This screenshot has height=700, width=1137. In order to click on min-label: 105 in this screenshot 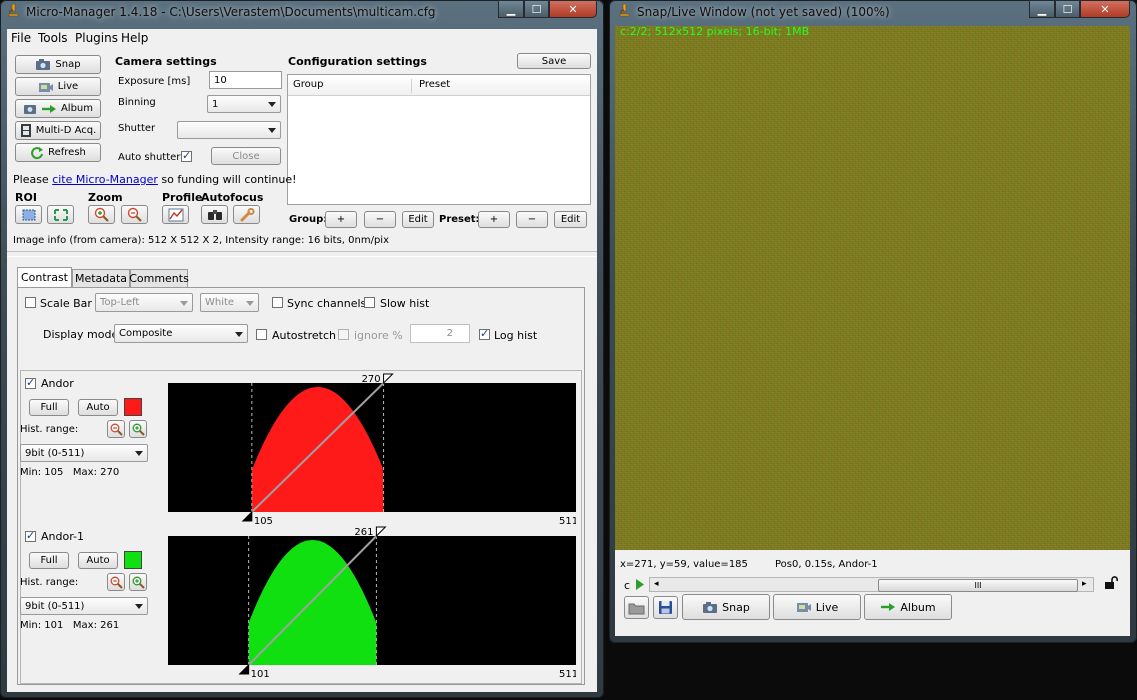, I will do `click(263, 521)`.